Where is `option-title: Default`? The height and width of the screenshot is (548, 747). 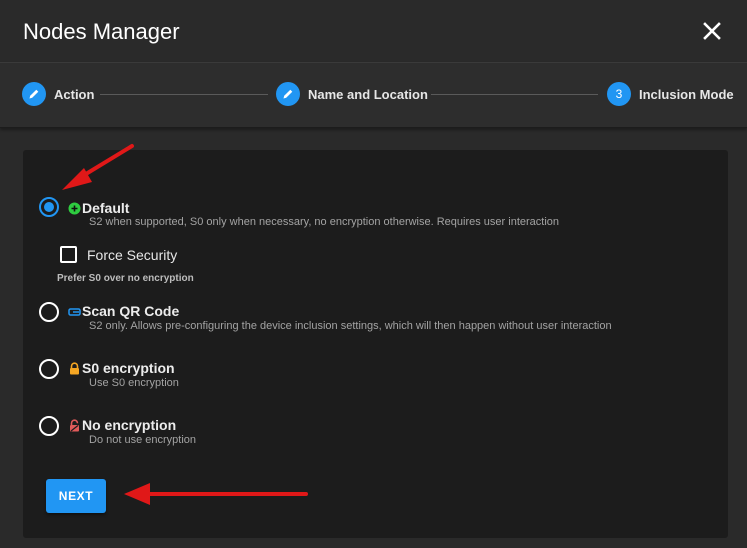 option-title: Default is located at coordinates (106, 208).